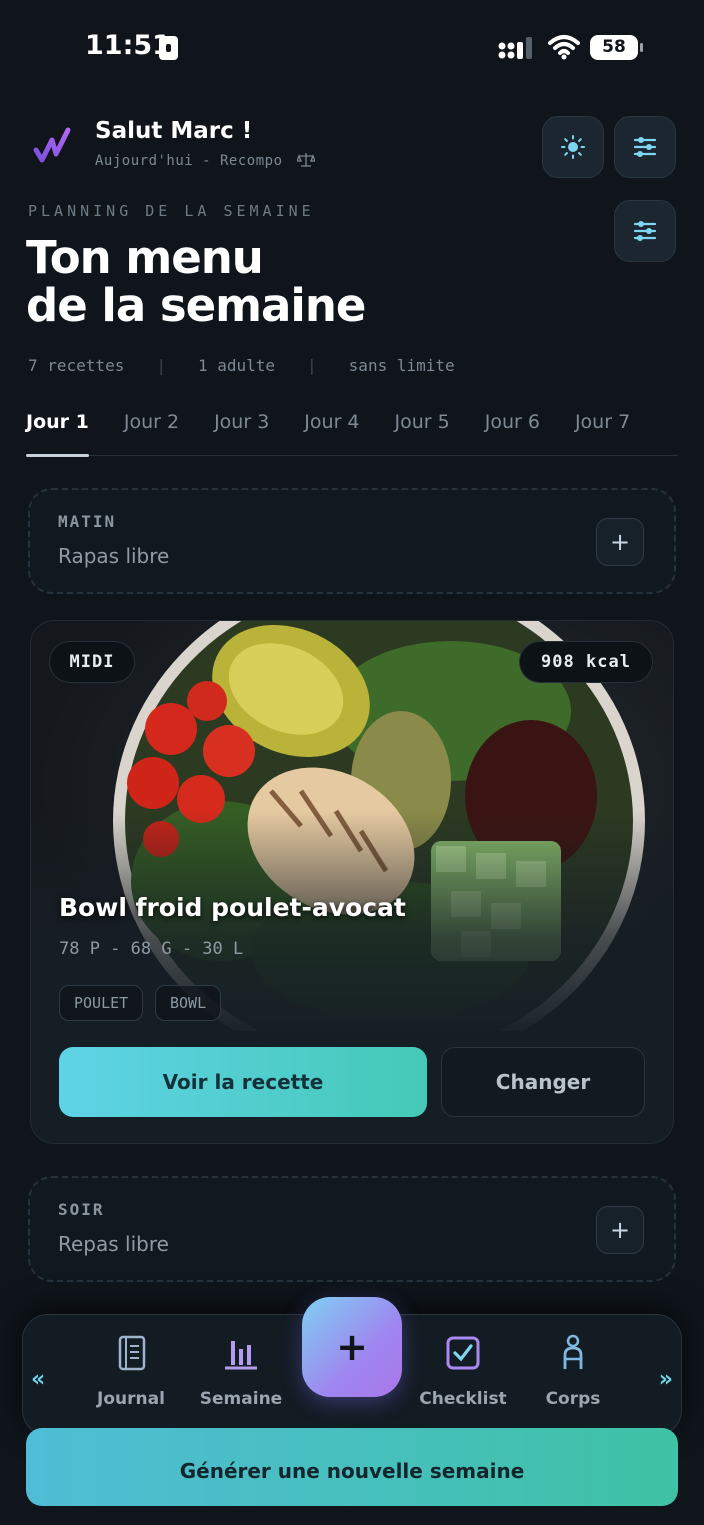 This screenshot has height=1525, width=704. Describe the element at coordinates (76, 365) in the screenshot. I see `meta-recipes: 7 recettes` at that location.